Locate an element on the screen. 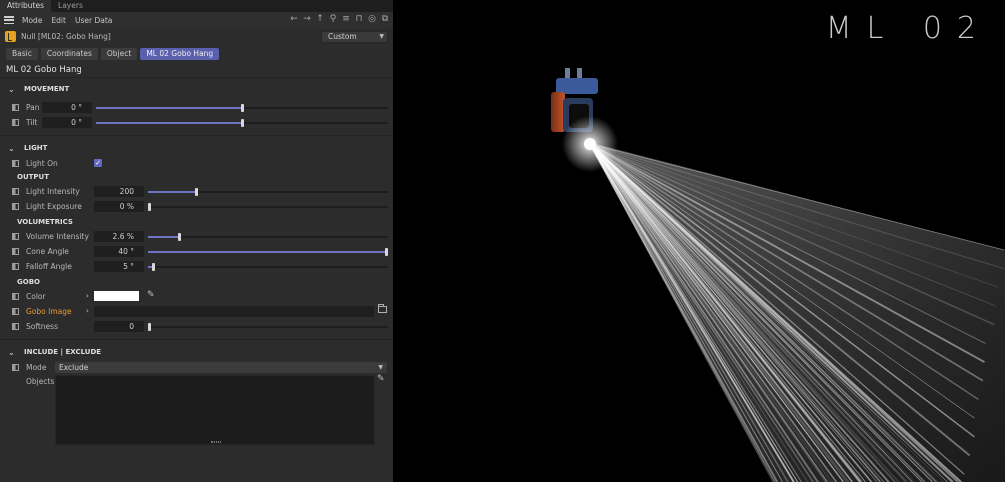 This screenshot has height=482, width=1005. forward-icon: → is located at coordinates (307, 19).